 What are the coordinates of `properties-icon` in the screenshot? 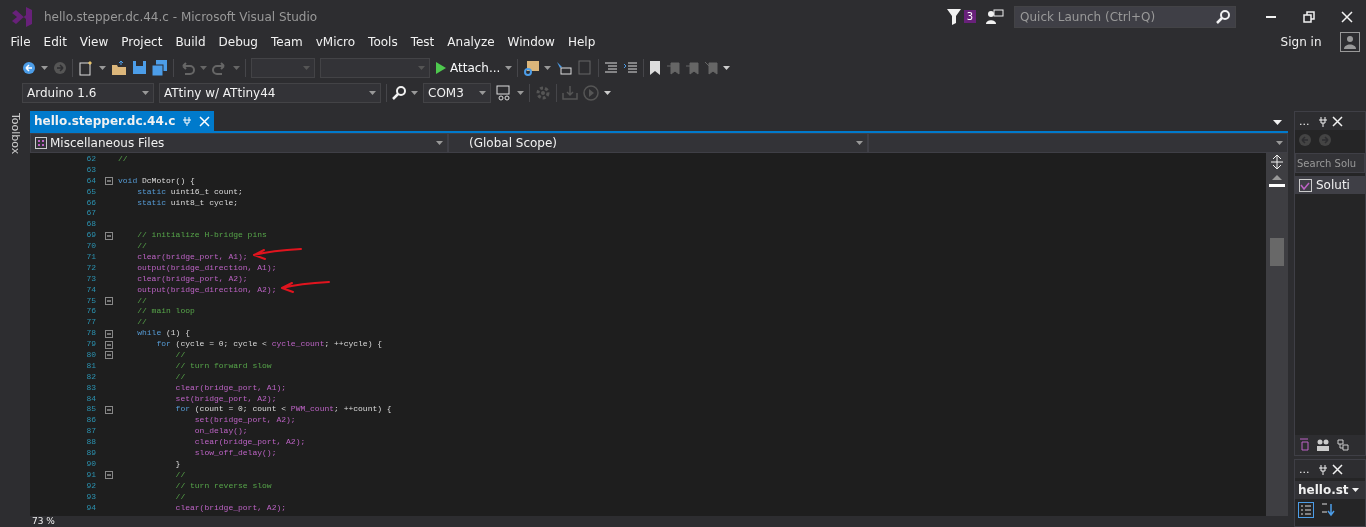 It's located at (1304, 444).